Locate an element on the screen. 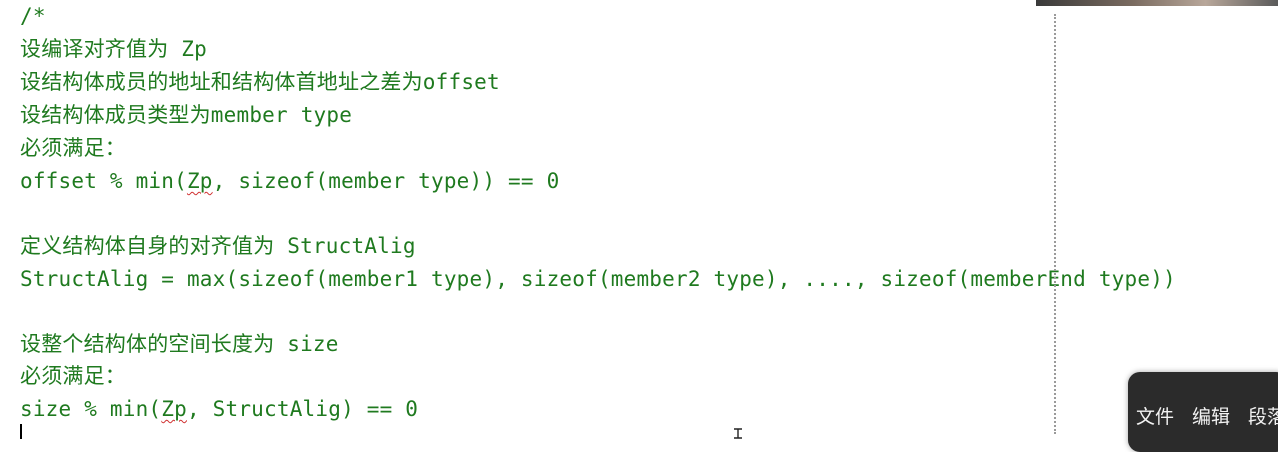  ibeam-cursor-icon is located at coordinates (738, 433).